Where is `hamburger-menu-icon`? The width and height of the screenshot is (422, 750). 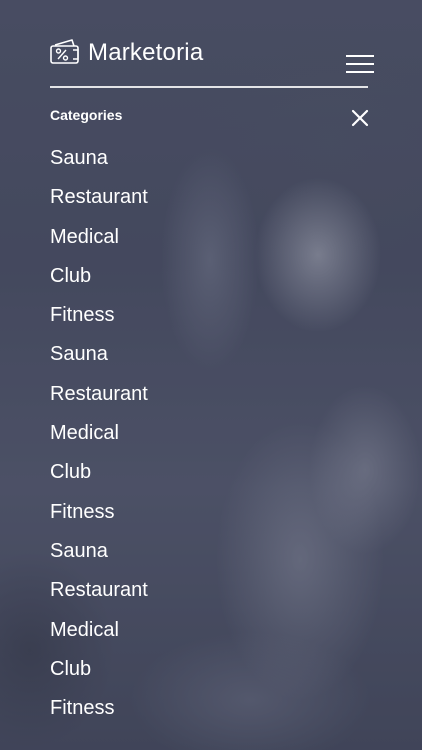
hamburger-menu-icon is located at coordinates (360, 64).